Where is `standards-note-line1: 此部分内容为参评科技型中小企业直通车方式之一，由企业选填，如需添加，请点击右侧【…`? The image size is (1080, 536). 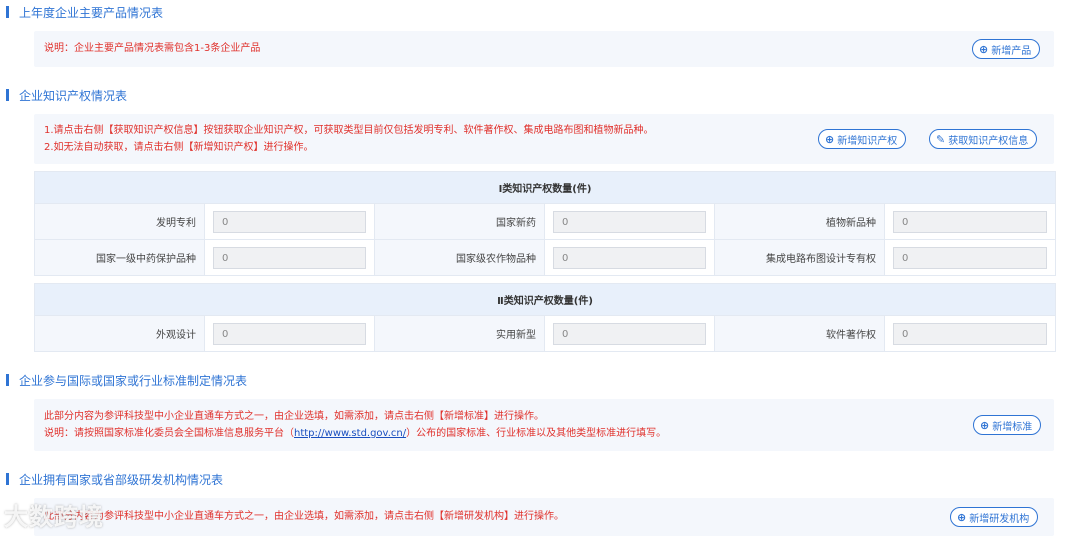 standards-note-line1: 此部分内容为参评科技型中小企业直通车方式之一，由企业选填，如需添加，请点击右侧【… is located at coordinates (294, 416).